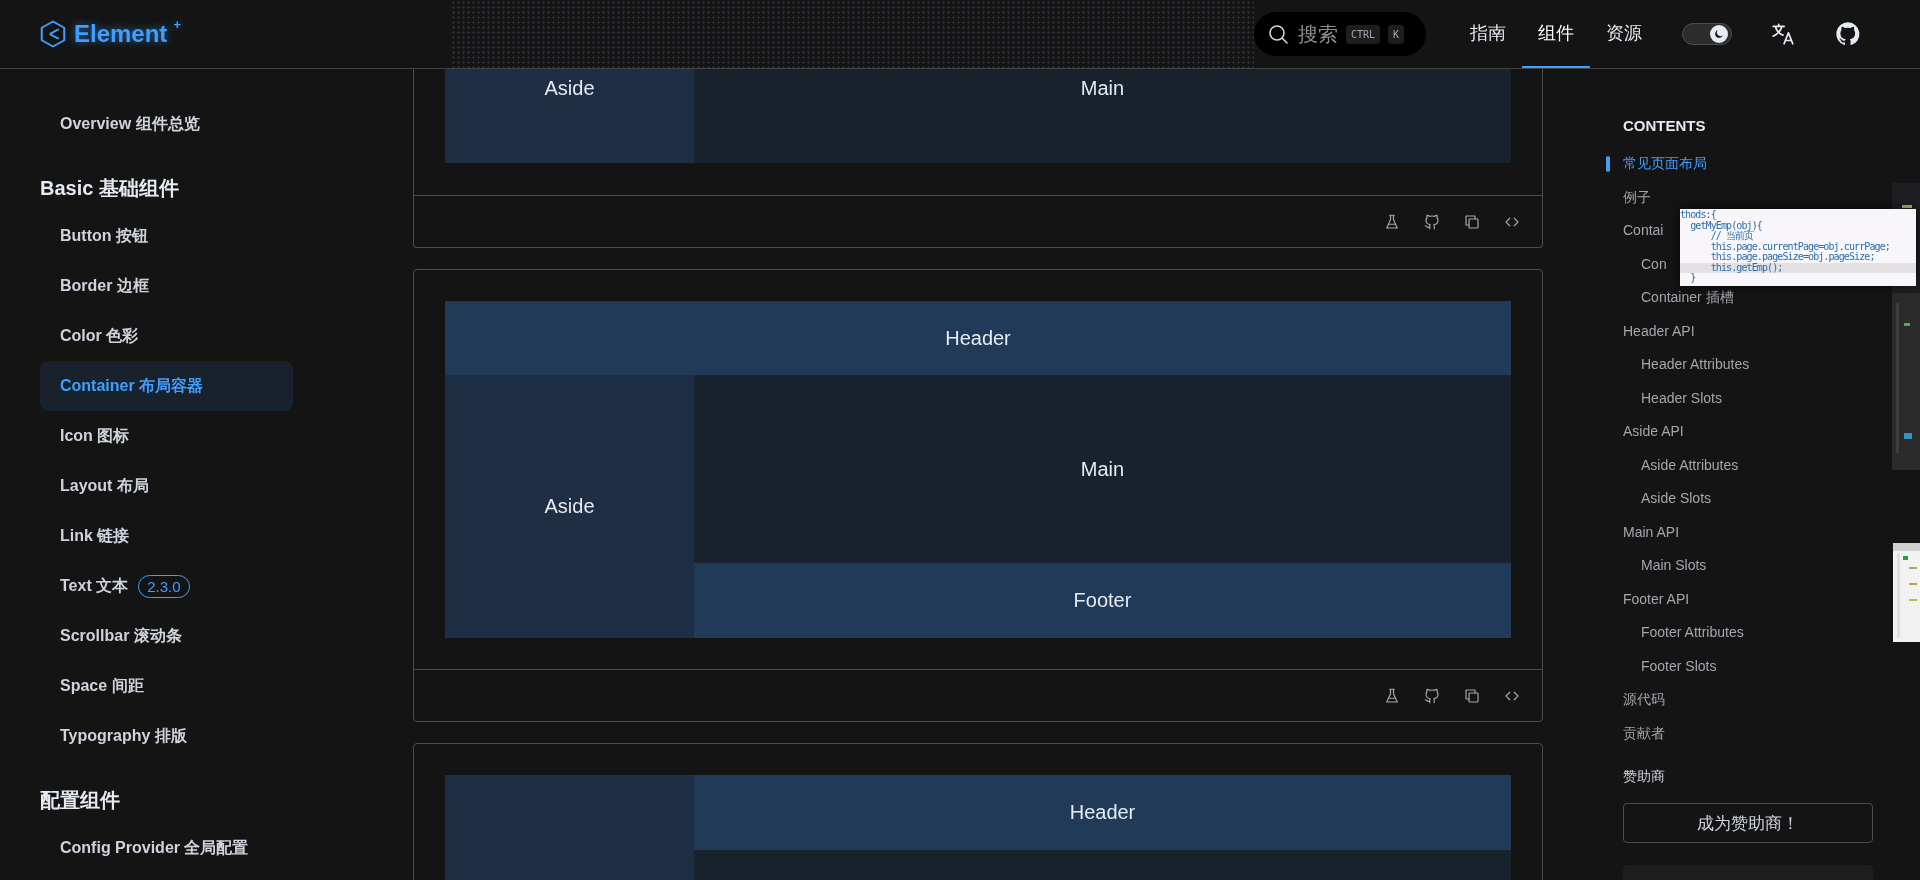 This screenshot has width=1920, height=880. I want to click on sidebar-item: Link 链接, so click(166, 536).